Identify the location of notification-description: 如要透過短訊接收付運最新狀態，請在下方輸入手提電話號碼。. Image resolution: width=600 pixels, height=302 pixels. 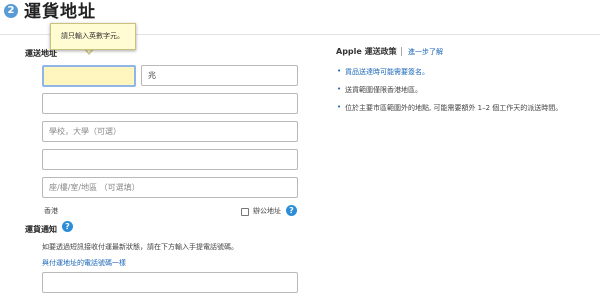
(140, 247).